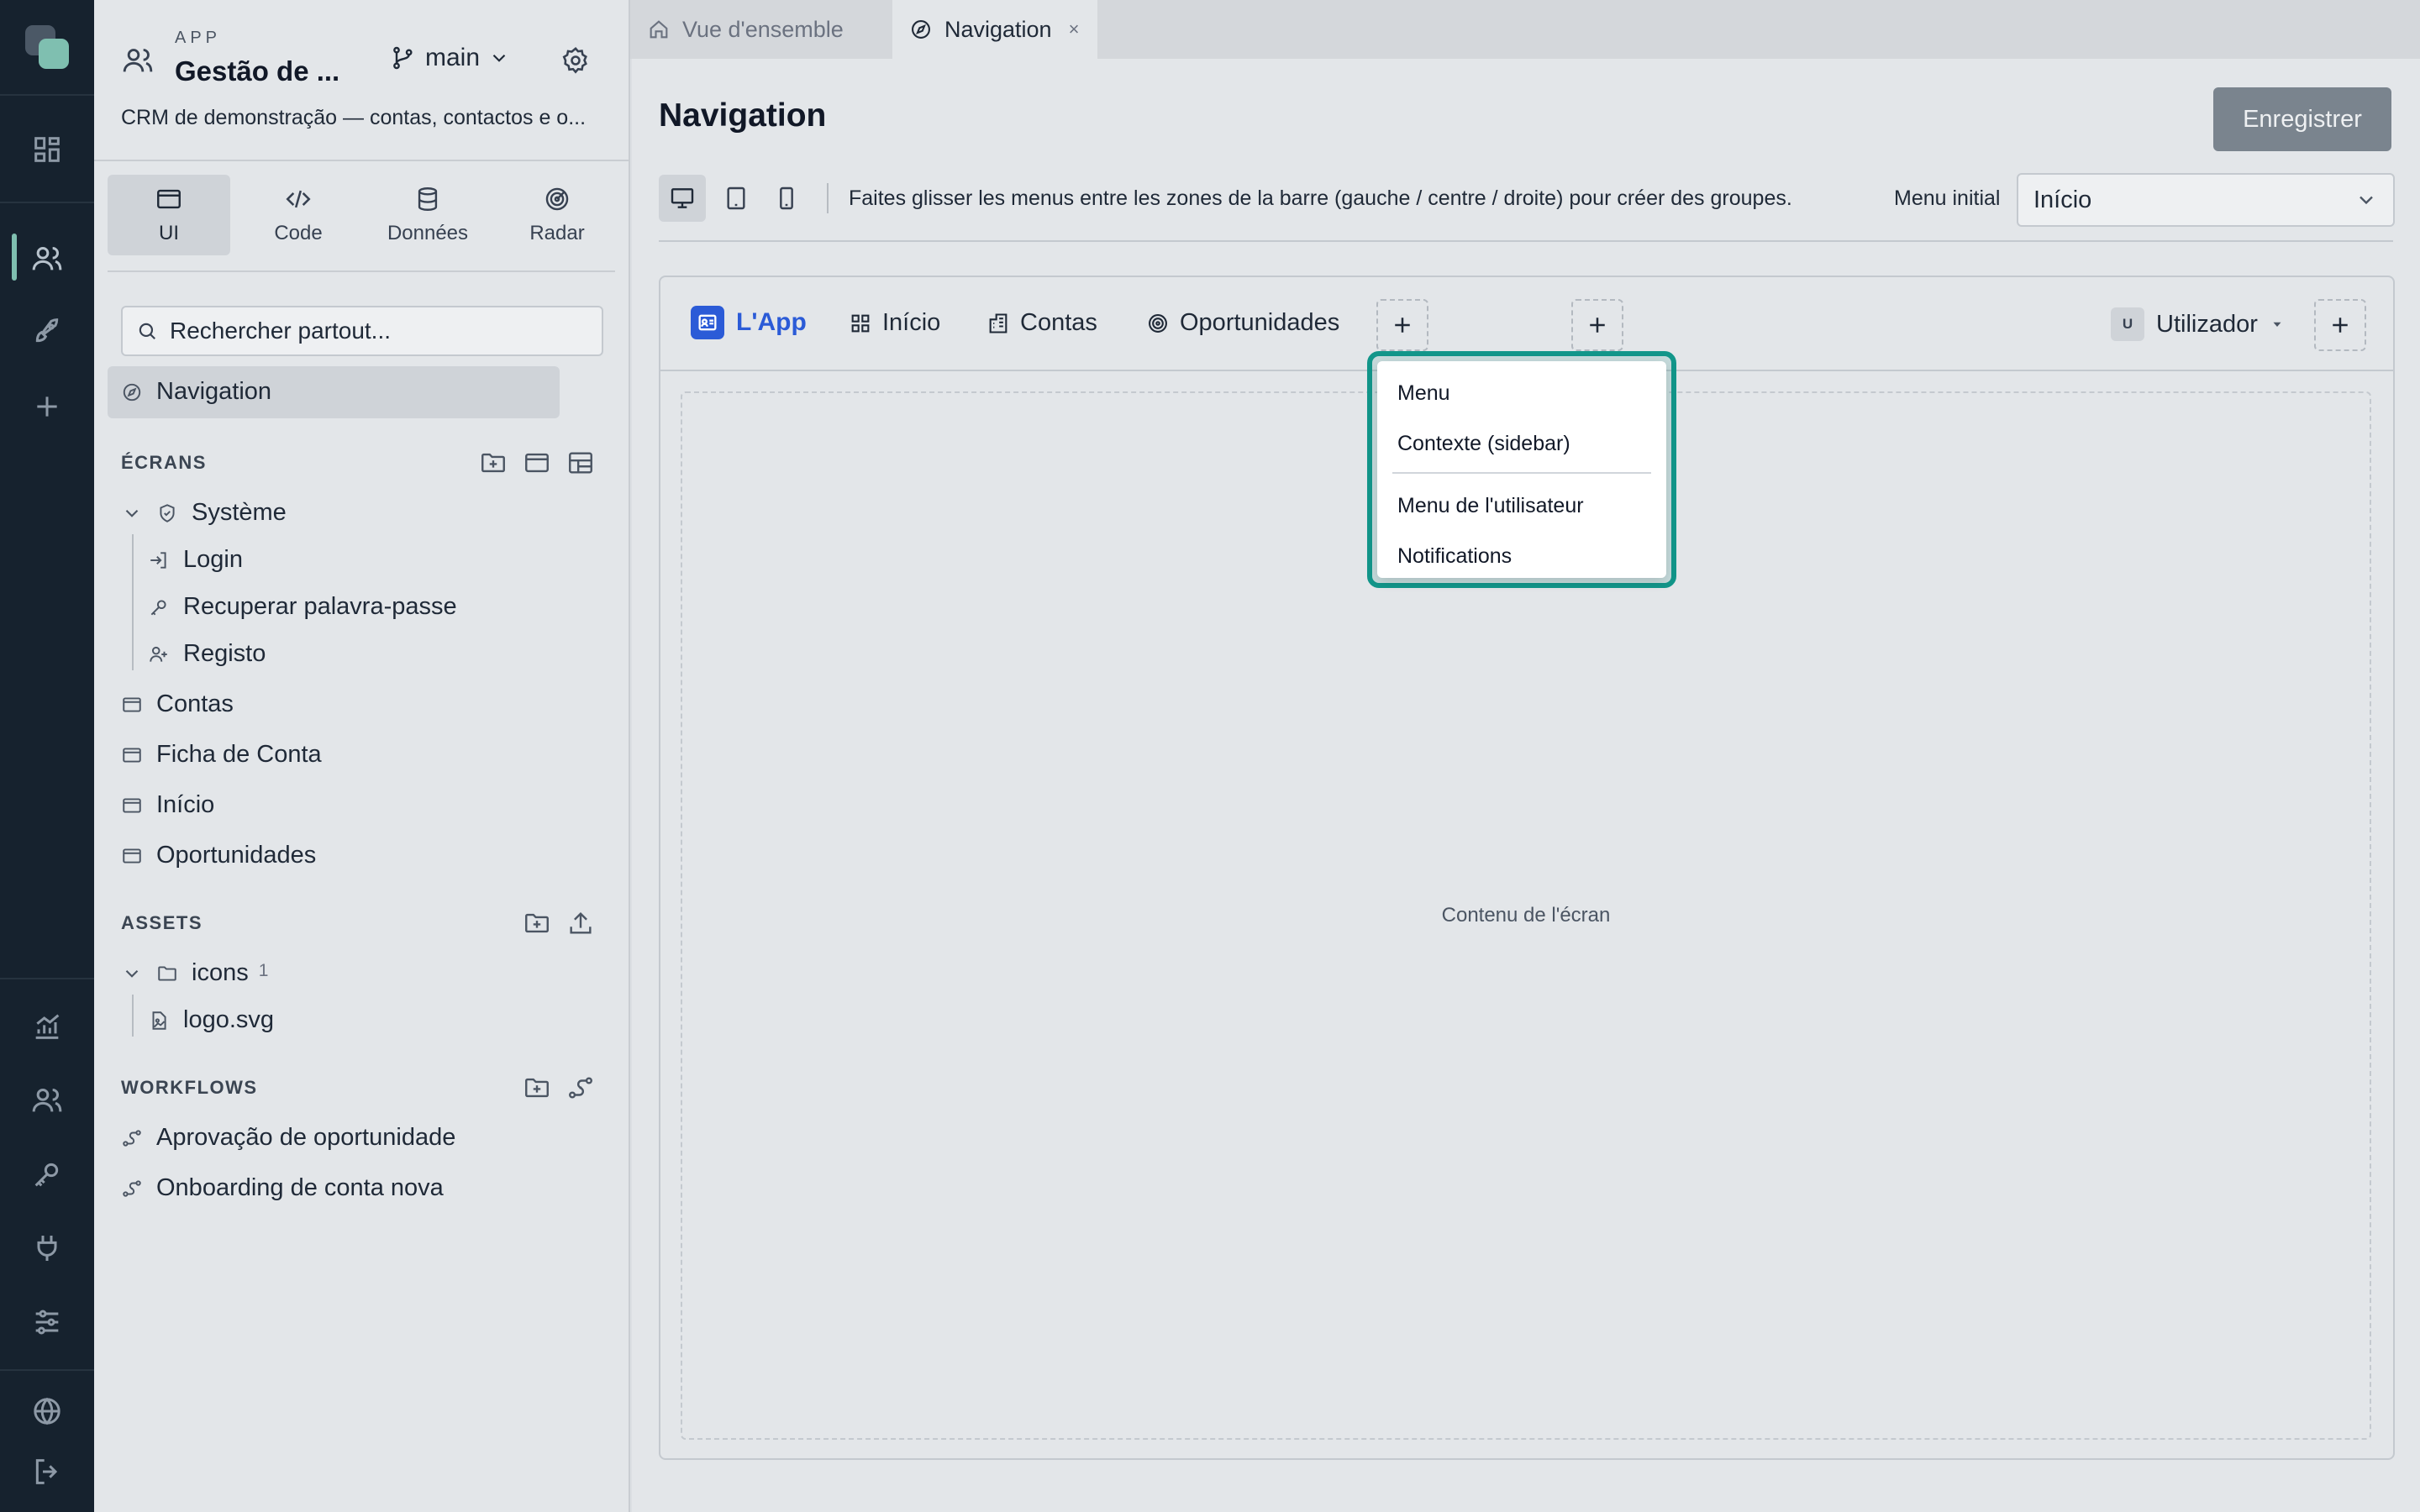 This screenshot has height=1512, width=2420. I want to click on sliders-icon, so click(47, 1322).